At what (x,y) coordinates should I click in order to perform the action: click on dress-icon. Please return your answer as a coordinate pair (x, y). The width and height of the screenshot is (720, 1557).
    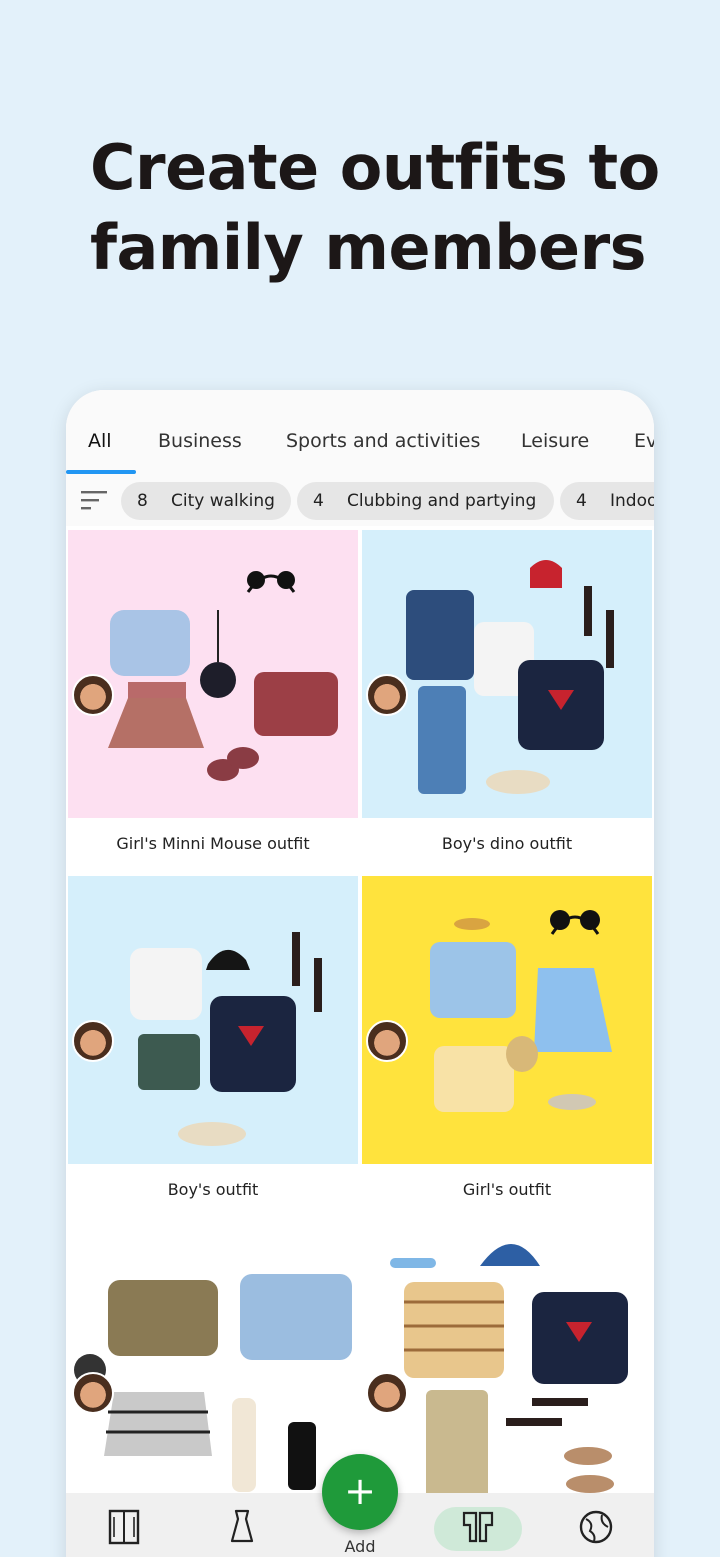
    Looking at the image, I should click on (242, 1527).